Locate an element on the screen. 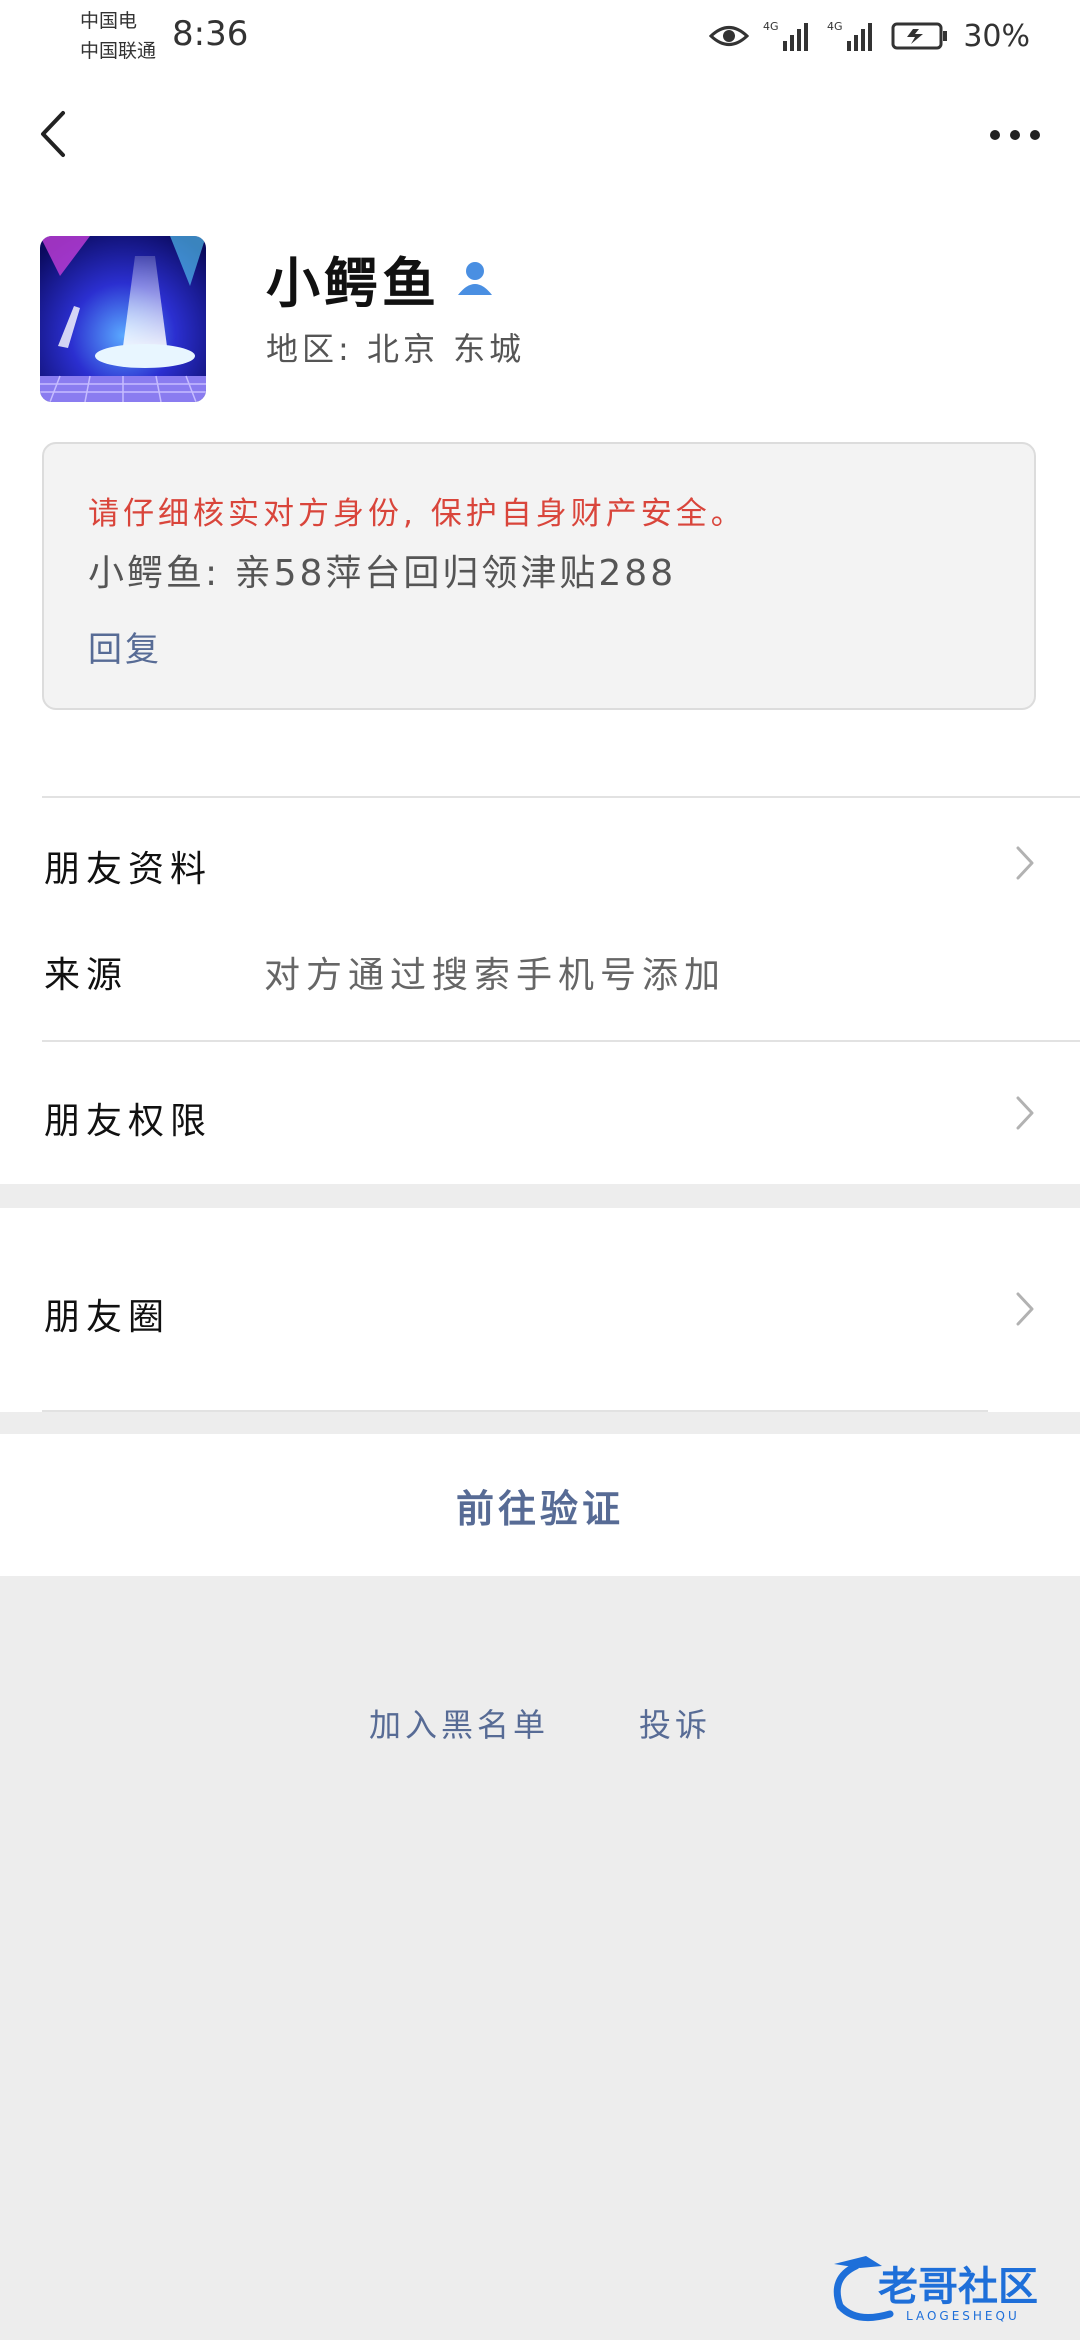  user-icon is located at coordinates (475, 278).